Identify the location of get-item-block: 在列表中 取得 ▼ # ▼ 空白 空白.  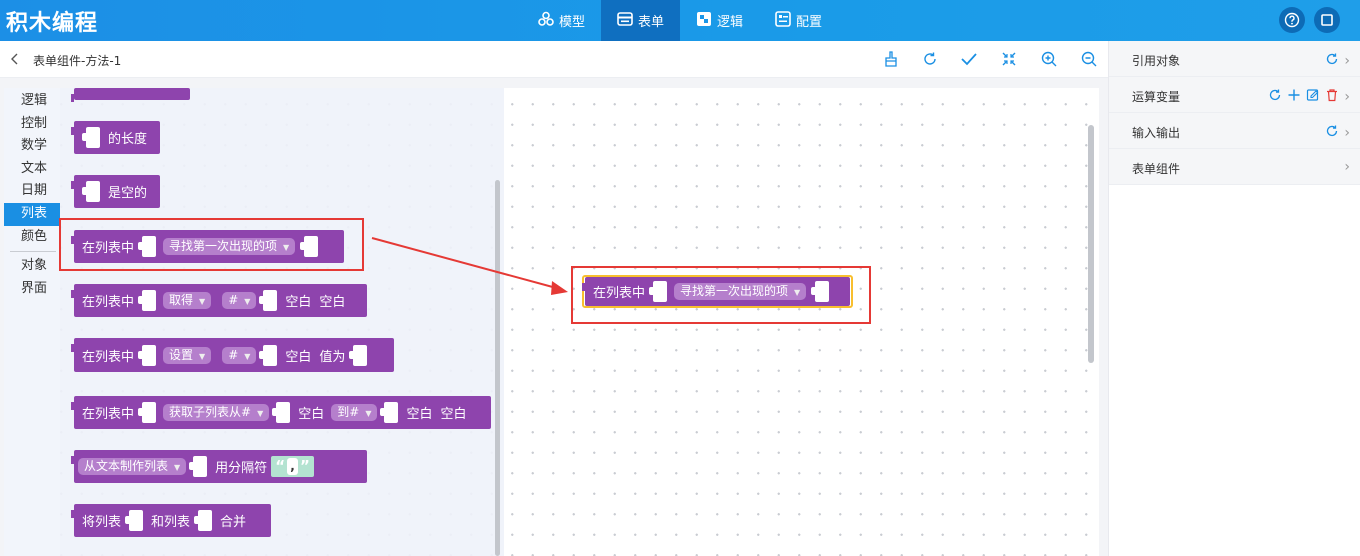
(219, 300).